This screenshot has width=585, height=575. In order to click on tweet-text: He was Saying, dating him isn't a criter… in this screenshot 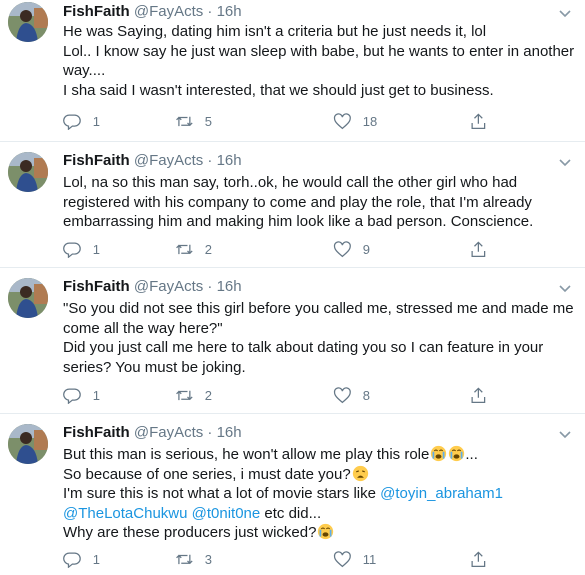, I will do `click(320, 61)`.